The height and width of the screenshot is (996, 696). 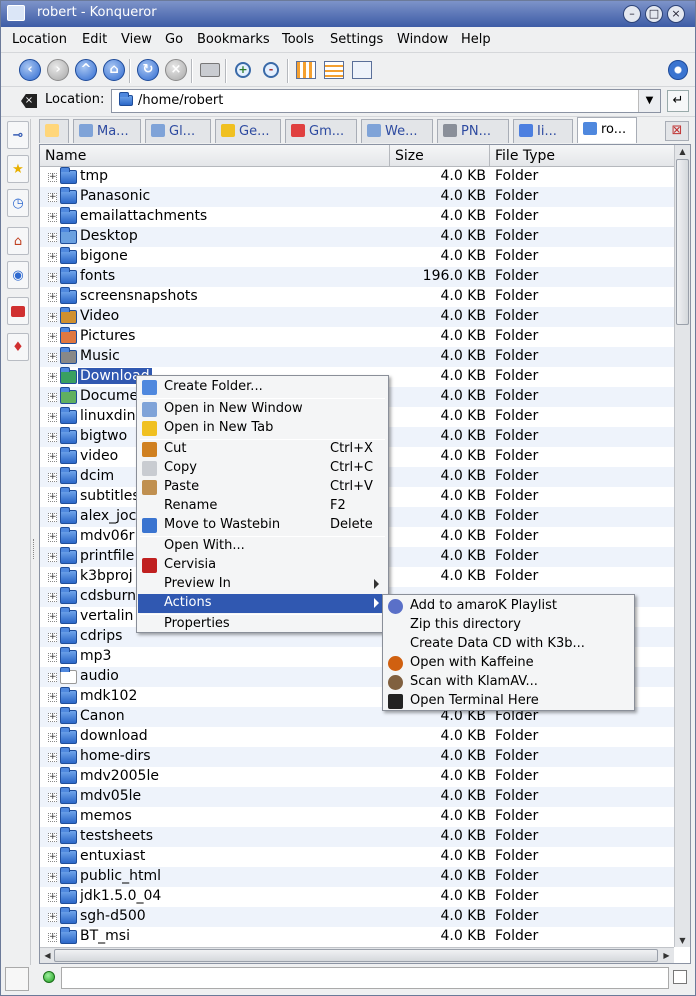 I want to click on menu-settings: Settings, so click(x=356, y=39).